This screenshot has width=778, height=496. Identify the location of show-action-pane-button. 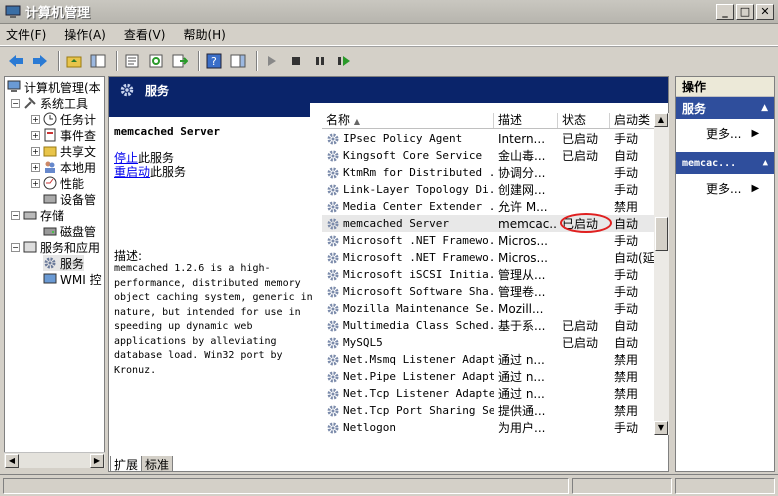
(238, 61).